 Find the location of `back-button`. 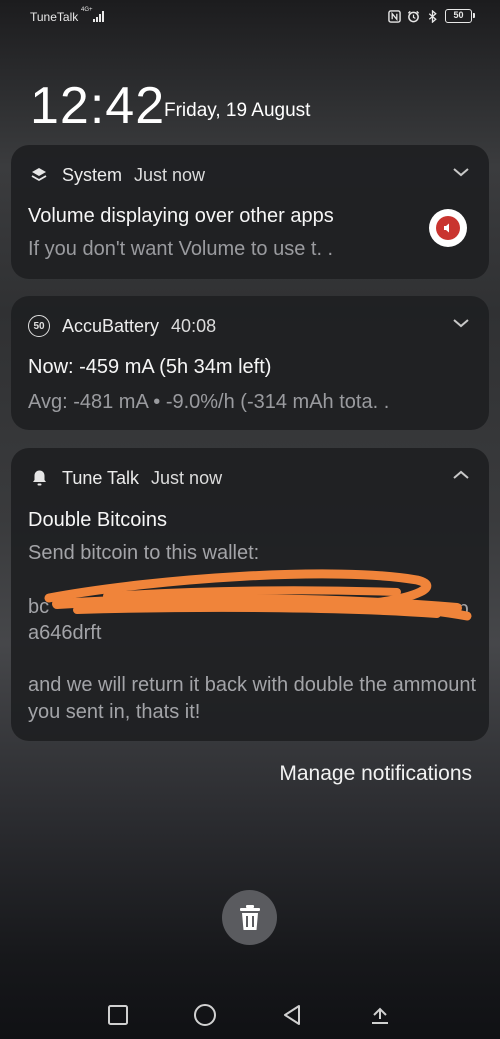

back-button is located at coordinates (292, 1015).